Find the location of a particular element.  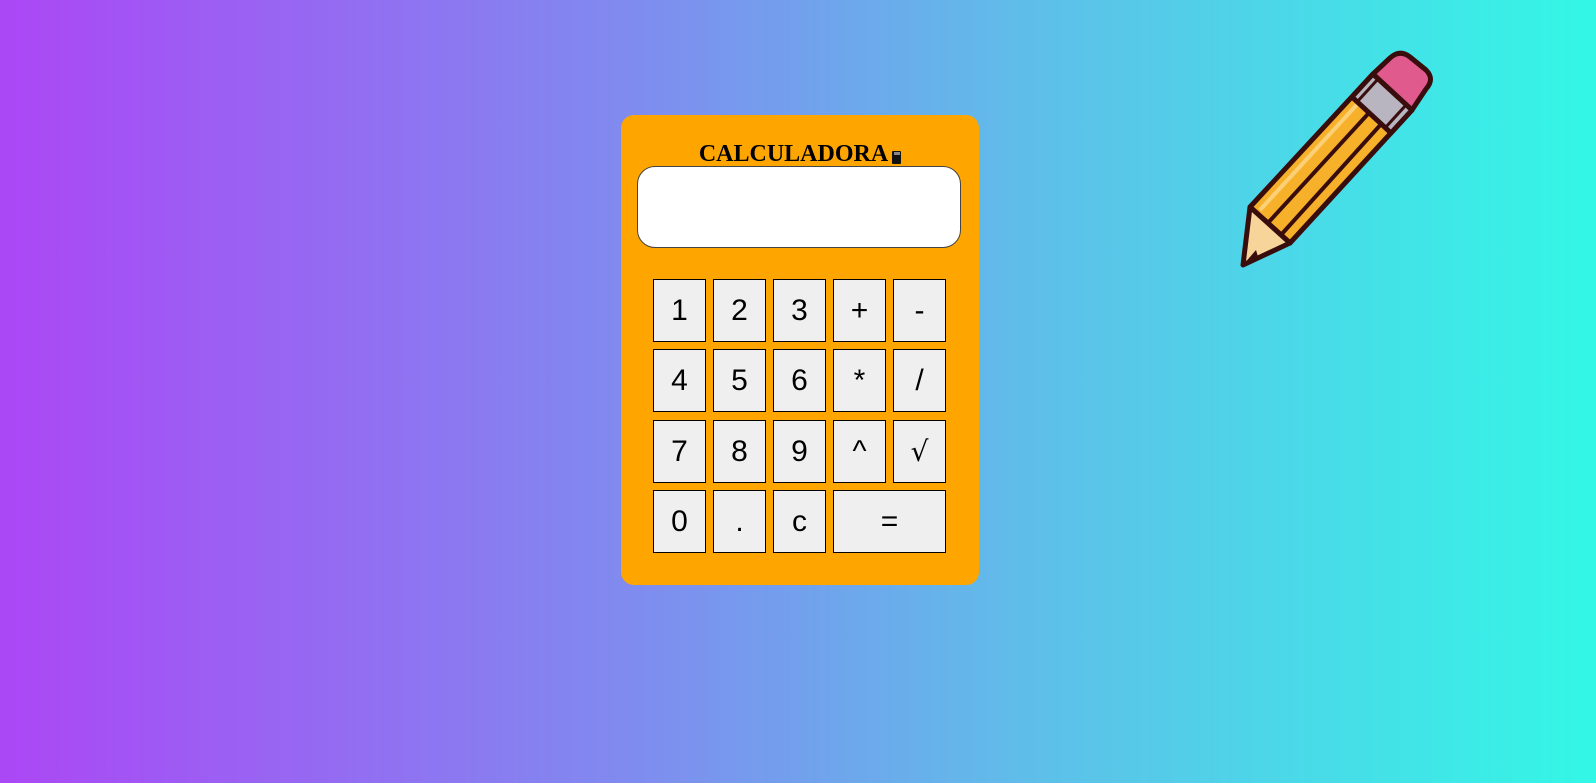

key-6: 6 is located at coordinates (799, 380).